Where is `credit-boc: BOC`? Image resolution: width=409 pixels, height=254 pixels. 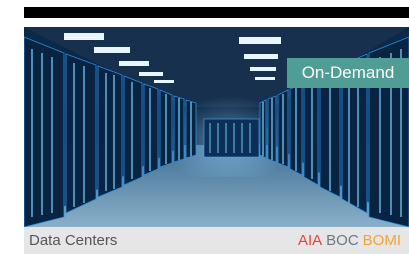 credit-boc: BOC is located at coordinates (342, 240).